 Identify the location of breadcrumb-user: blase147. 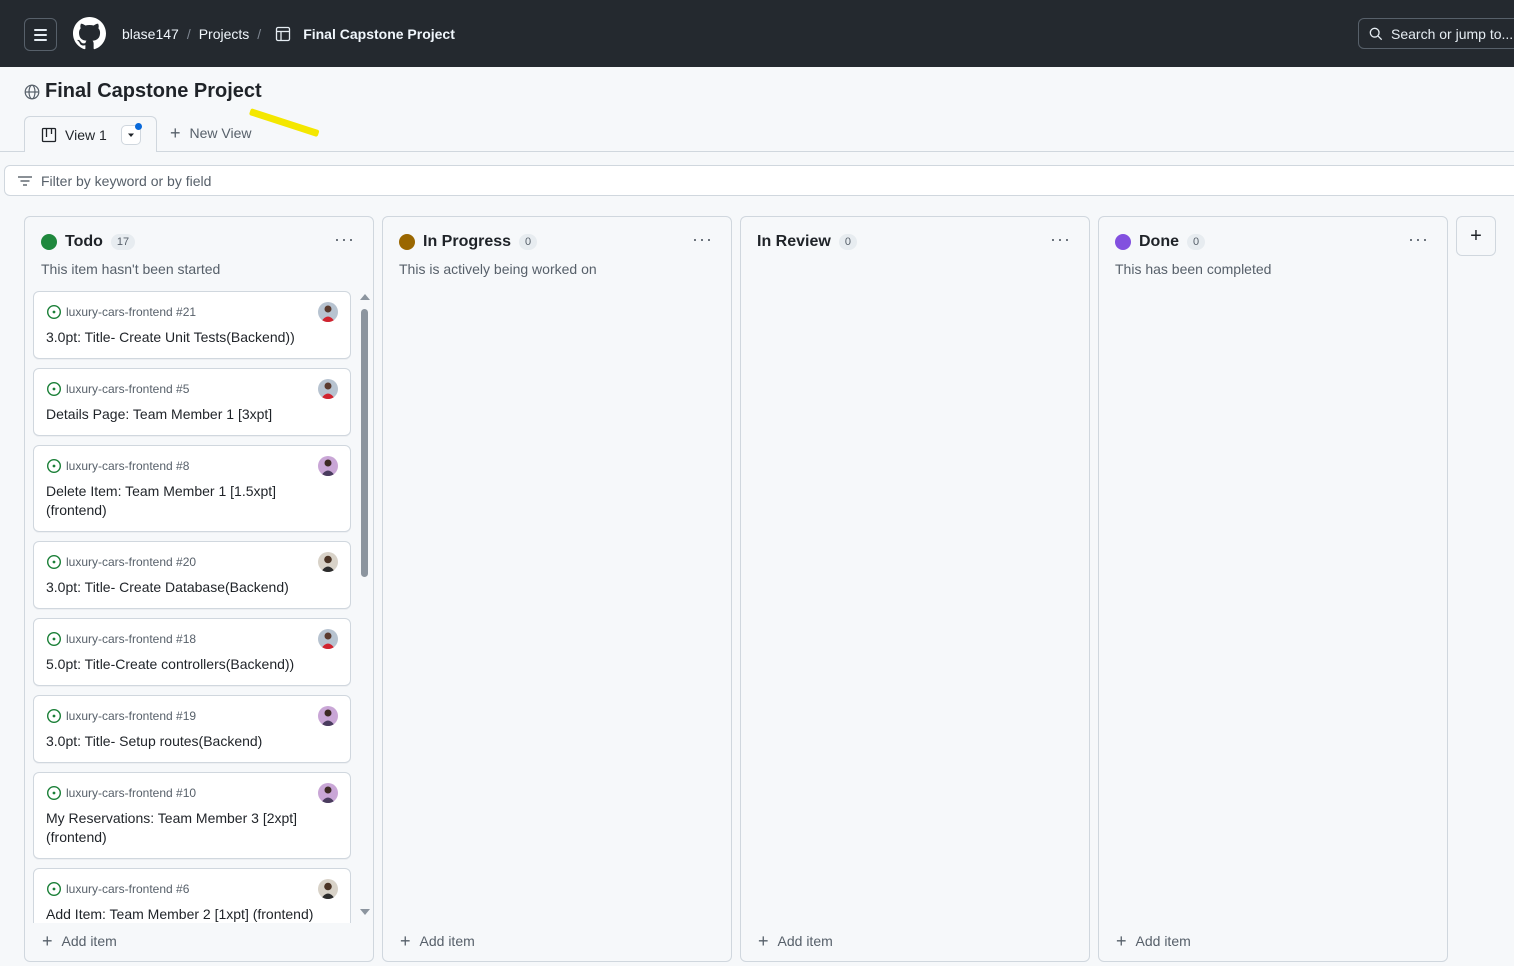
(150, 34).